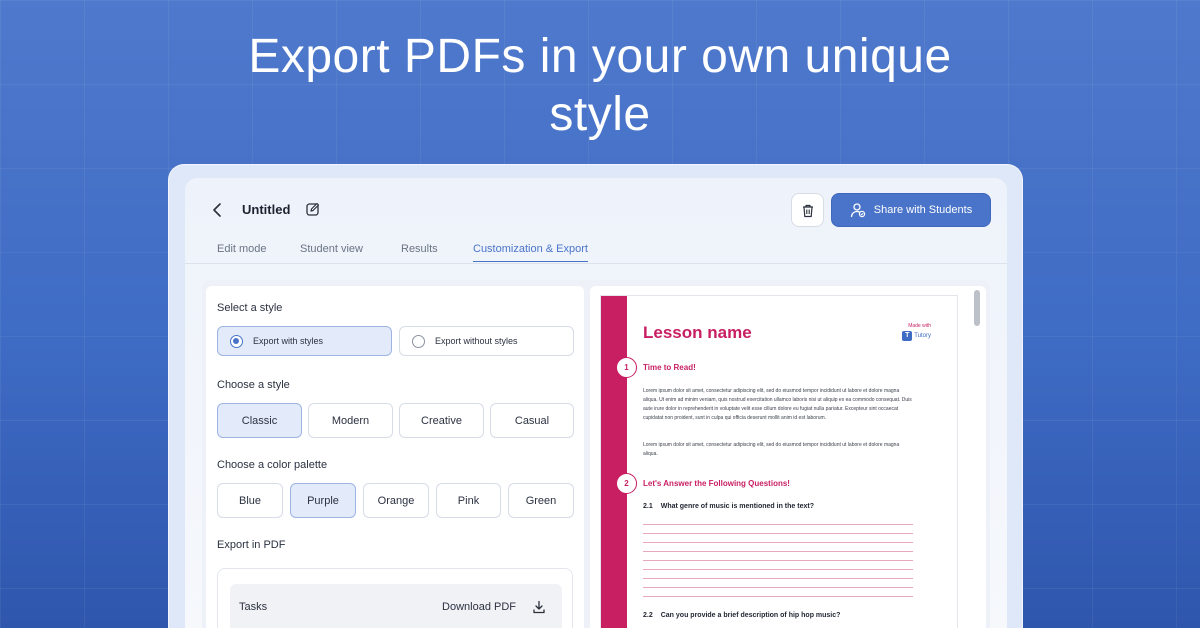 The image size is (1200, 628). What do you see at coordinates (648, 506) in the screenshot?
I see `question-2-1-number: 2.1` at bounding box center [648, 506].